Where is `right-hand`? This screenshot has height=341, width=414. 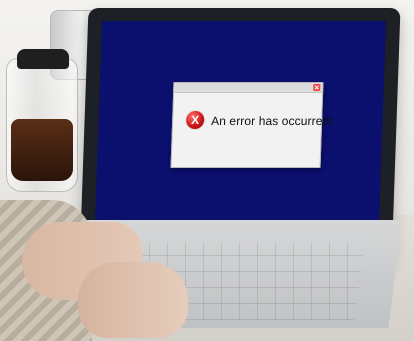
right-hand is located at coordinates (133, 300).